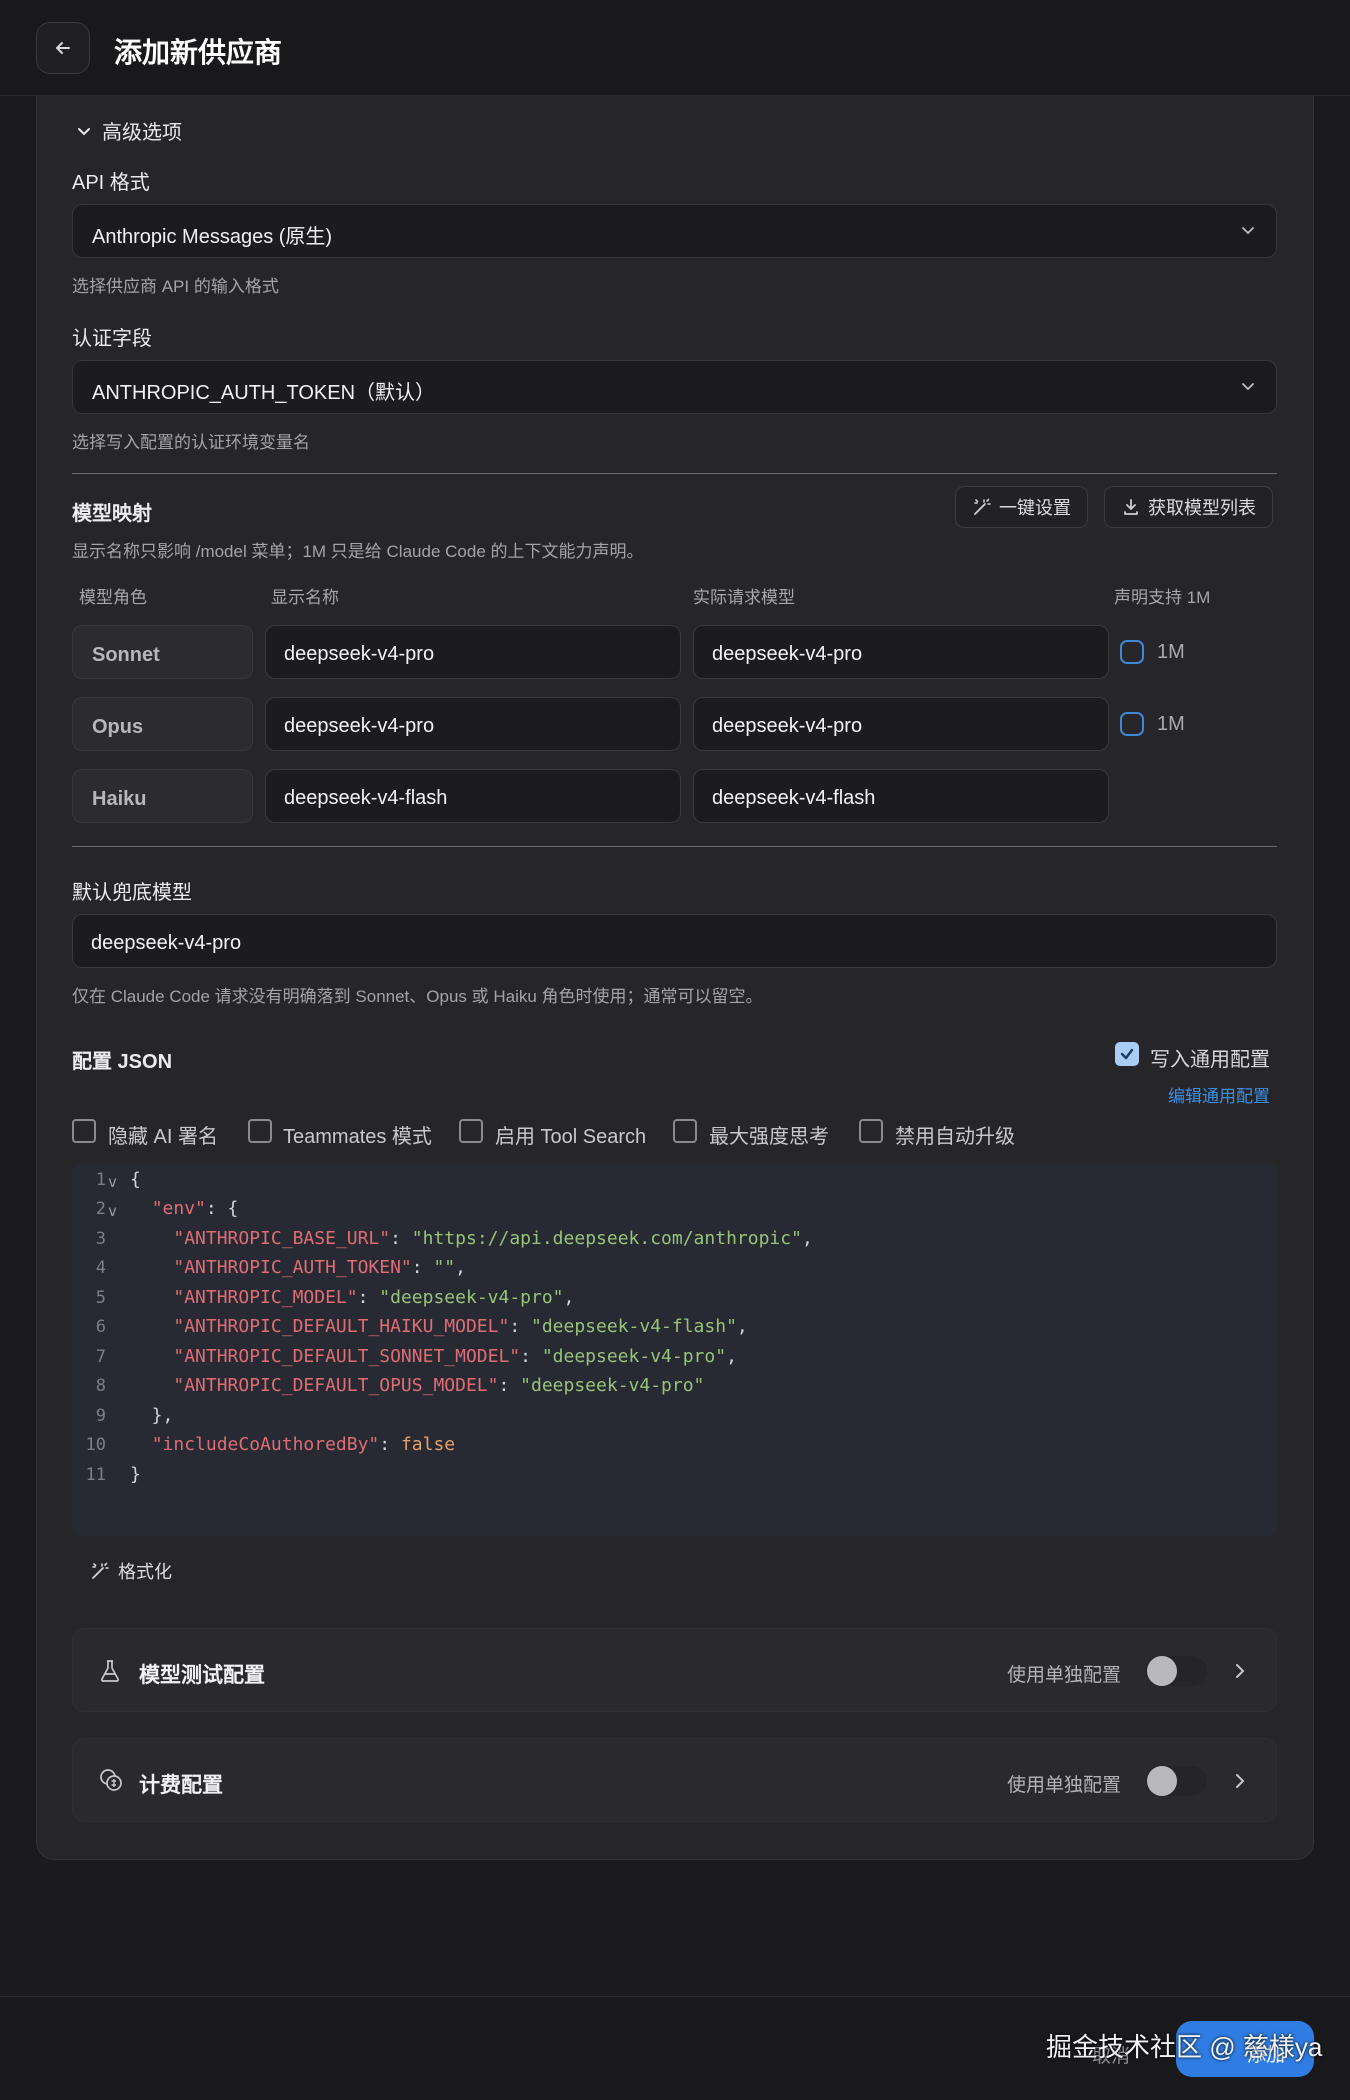  What do you see at coordinates (901, 796) in the screenshot?
I see `haiku-actual-input: deepseek-v4-flash` at bounding box center [901, 796].